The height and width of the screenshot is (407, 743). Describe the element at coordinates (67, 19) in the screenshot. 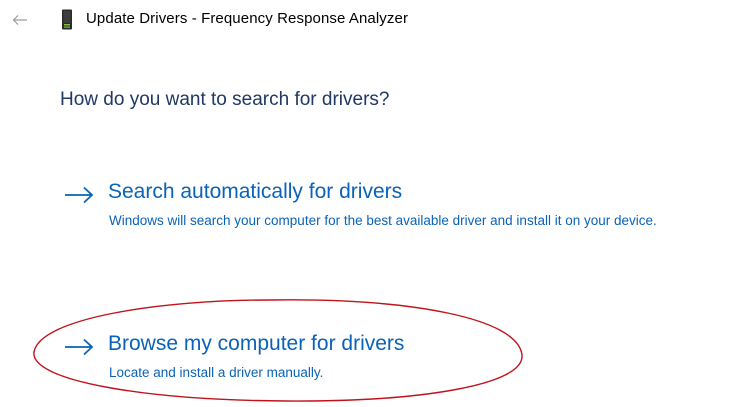

I see `device-icon` at that location.